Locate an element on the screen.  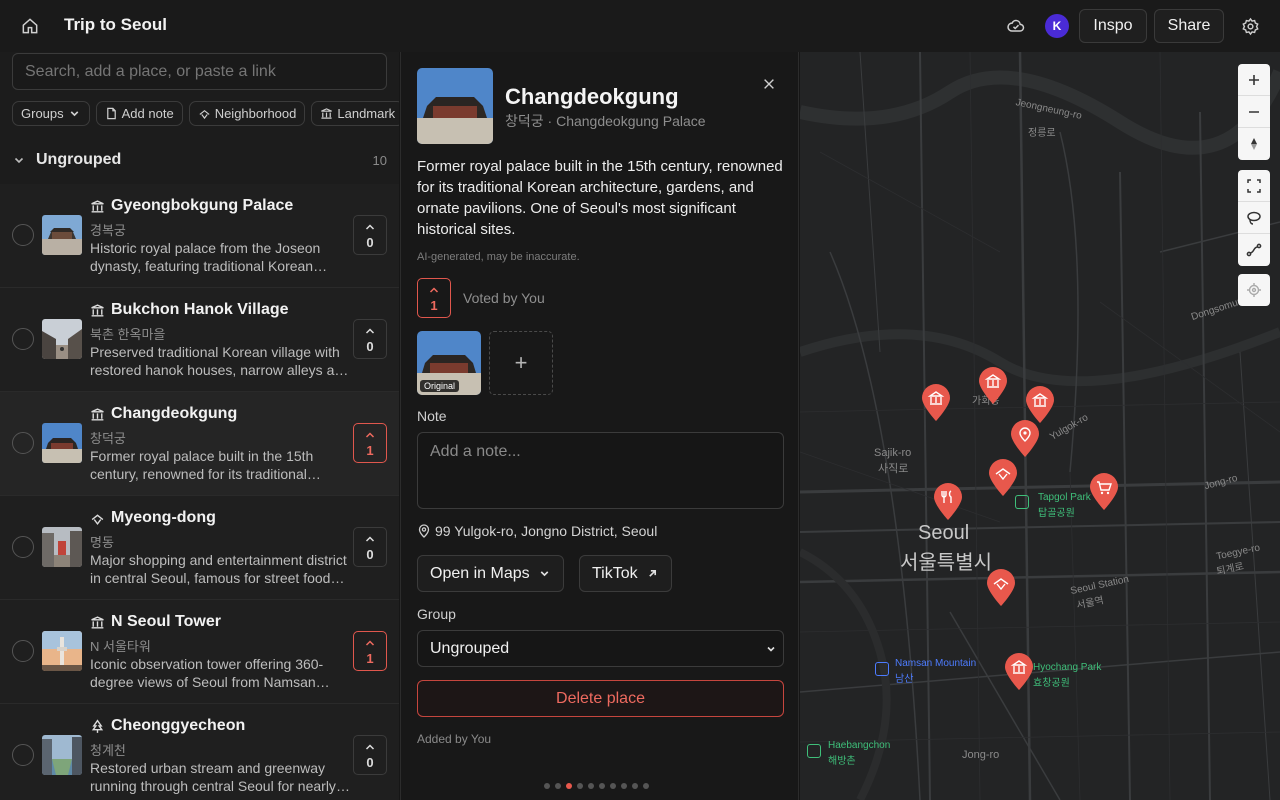
chevron-down-icon is located at coordinates (771, 649).